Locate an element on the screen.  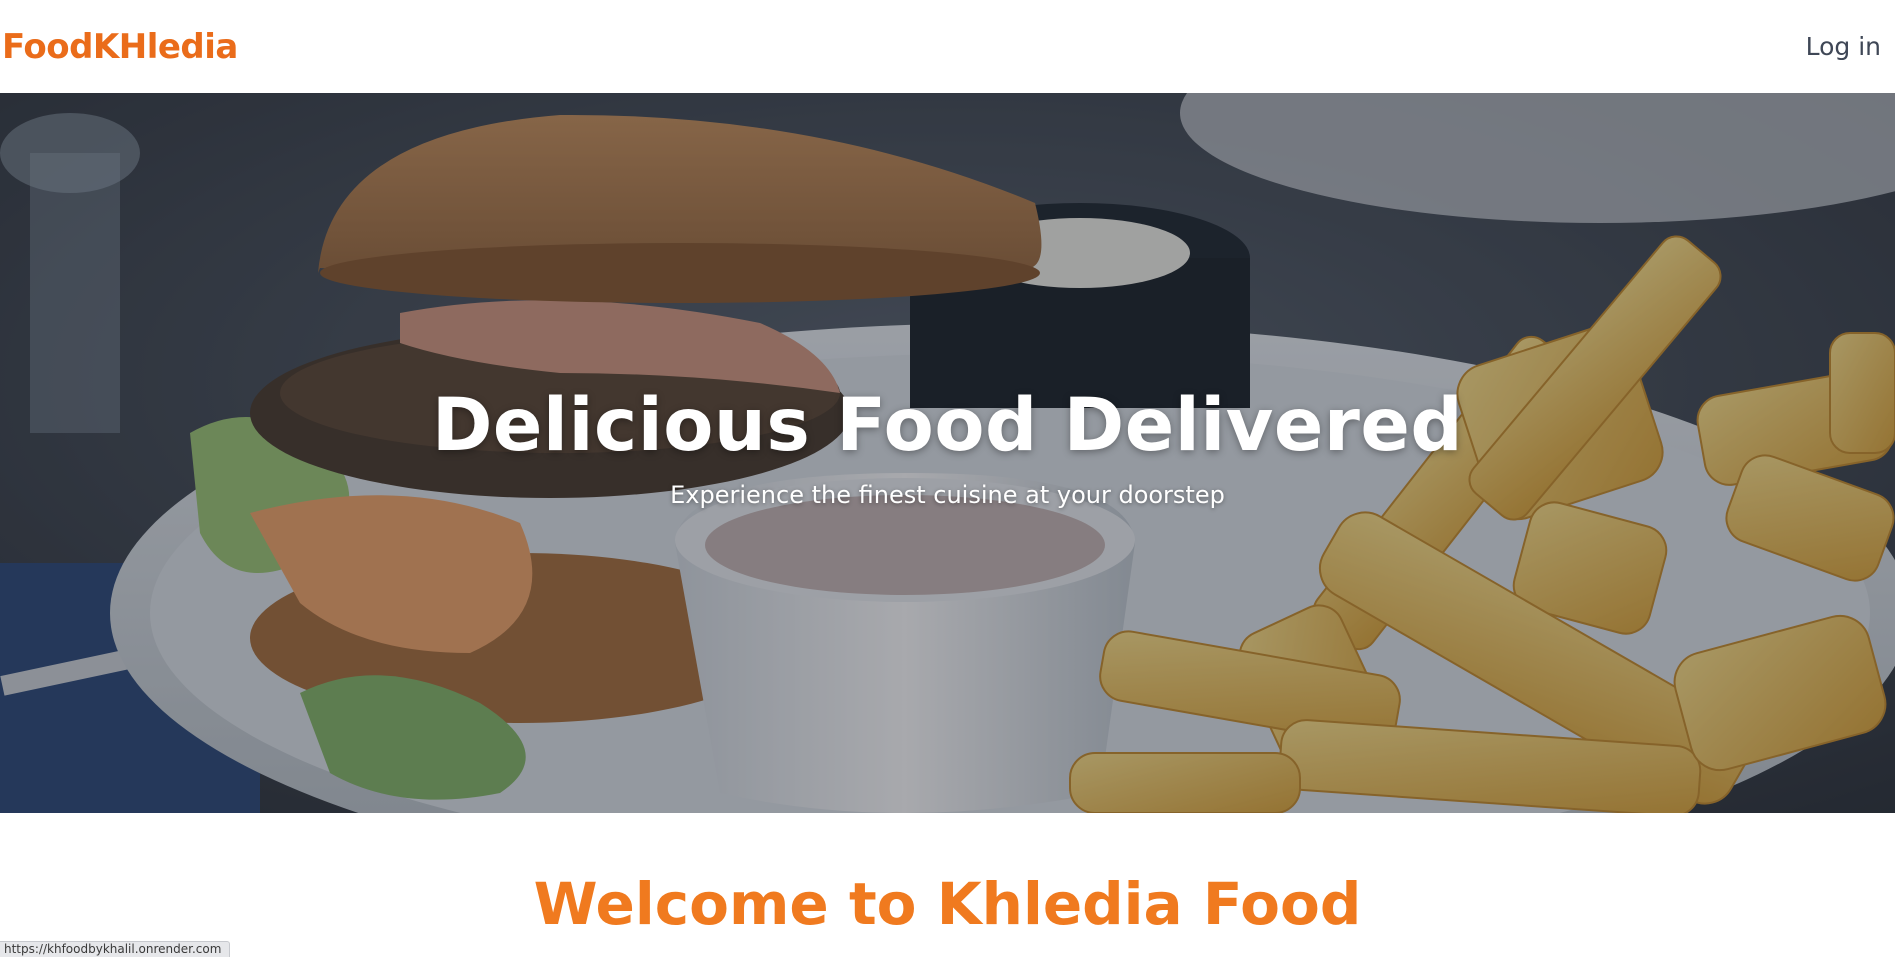
hero-title: Delicious Food Delivered is located at coordinates (947, 425).